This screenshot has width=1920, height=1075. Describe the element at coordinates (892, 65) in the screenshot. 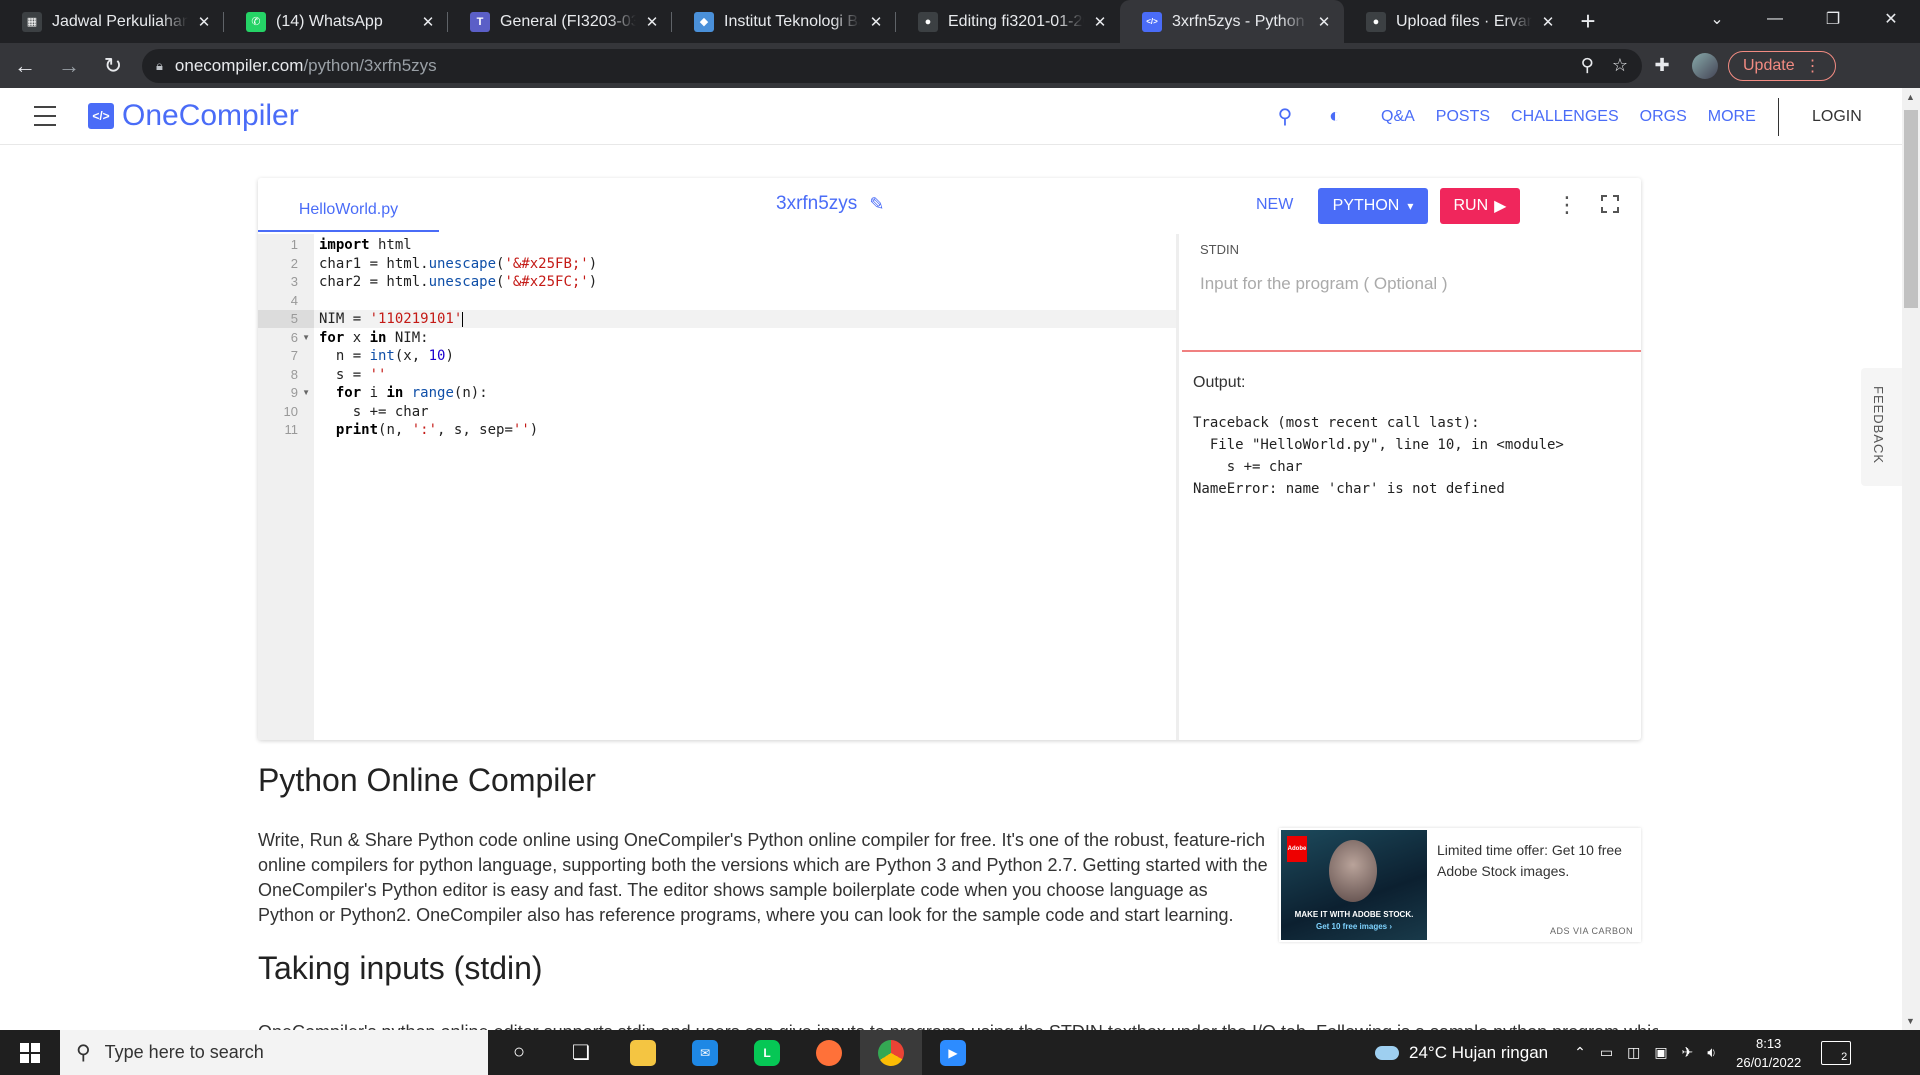

I see `address-bar: 🔒︎ onecompiler.com/python/3xrfn5zys ⚲ ☆` at that location.